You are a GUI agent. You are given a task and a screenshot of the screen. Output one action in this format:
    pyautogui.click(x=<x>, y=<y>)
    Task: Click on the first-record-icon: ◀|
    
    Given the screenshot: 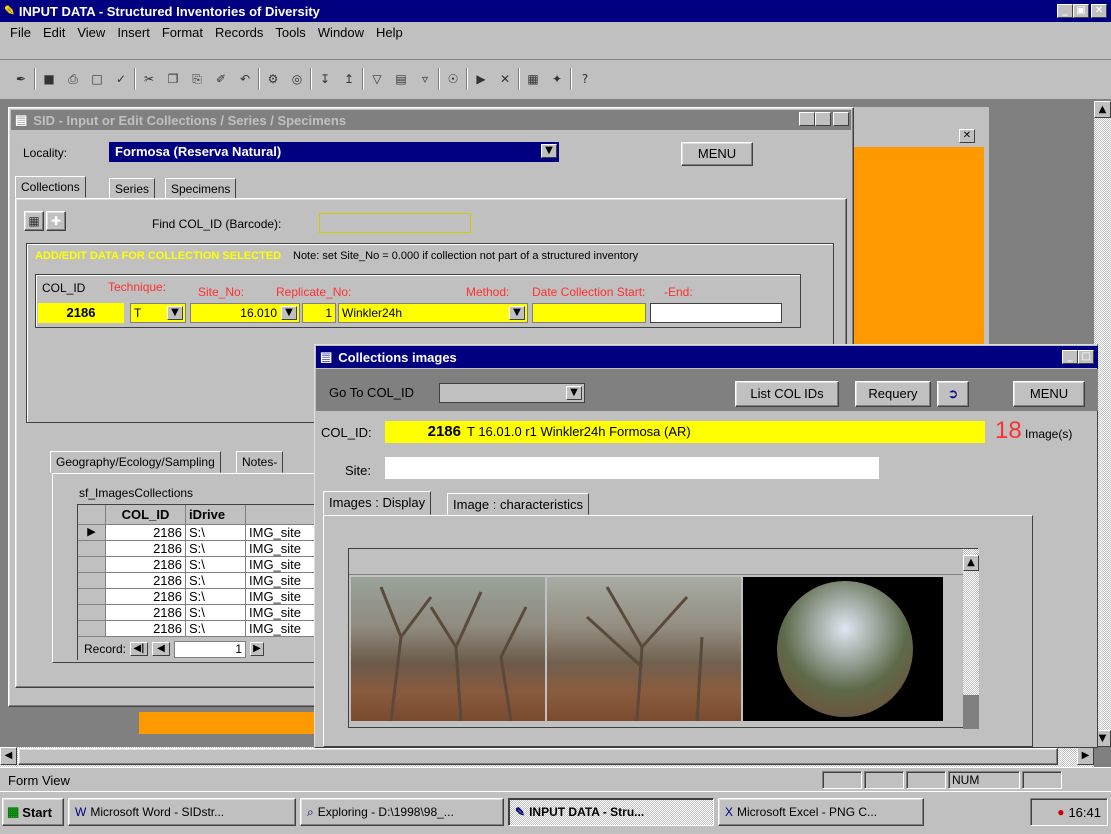 What is the action you would take?
    pyautogui.click(x=139, y=649)
    